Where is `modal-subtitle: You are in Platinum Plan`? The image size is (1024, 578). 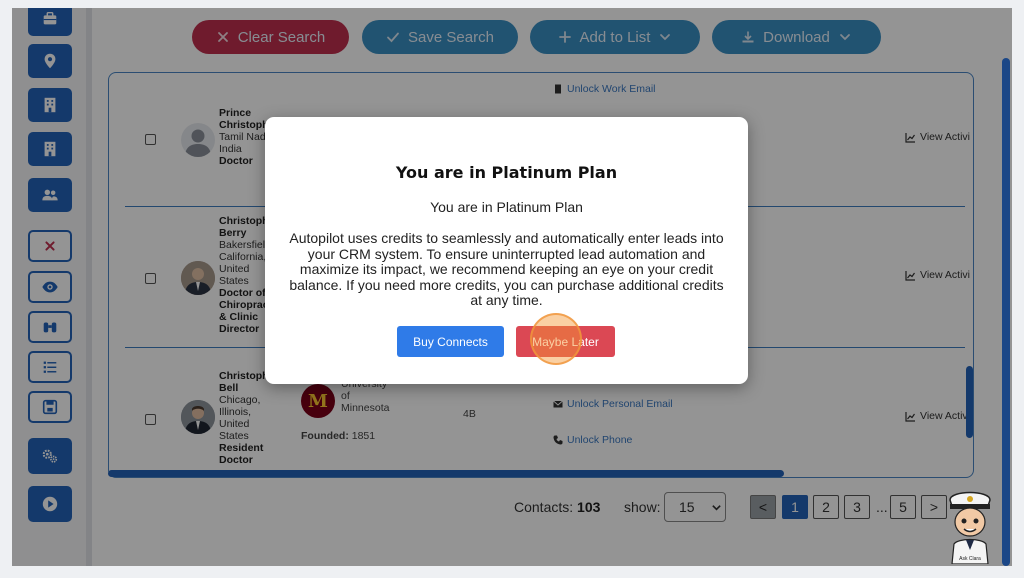 modal-subtitle: You are in Platinum Plan is located at coordinates (506, 207).